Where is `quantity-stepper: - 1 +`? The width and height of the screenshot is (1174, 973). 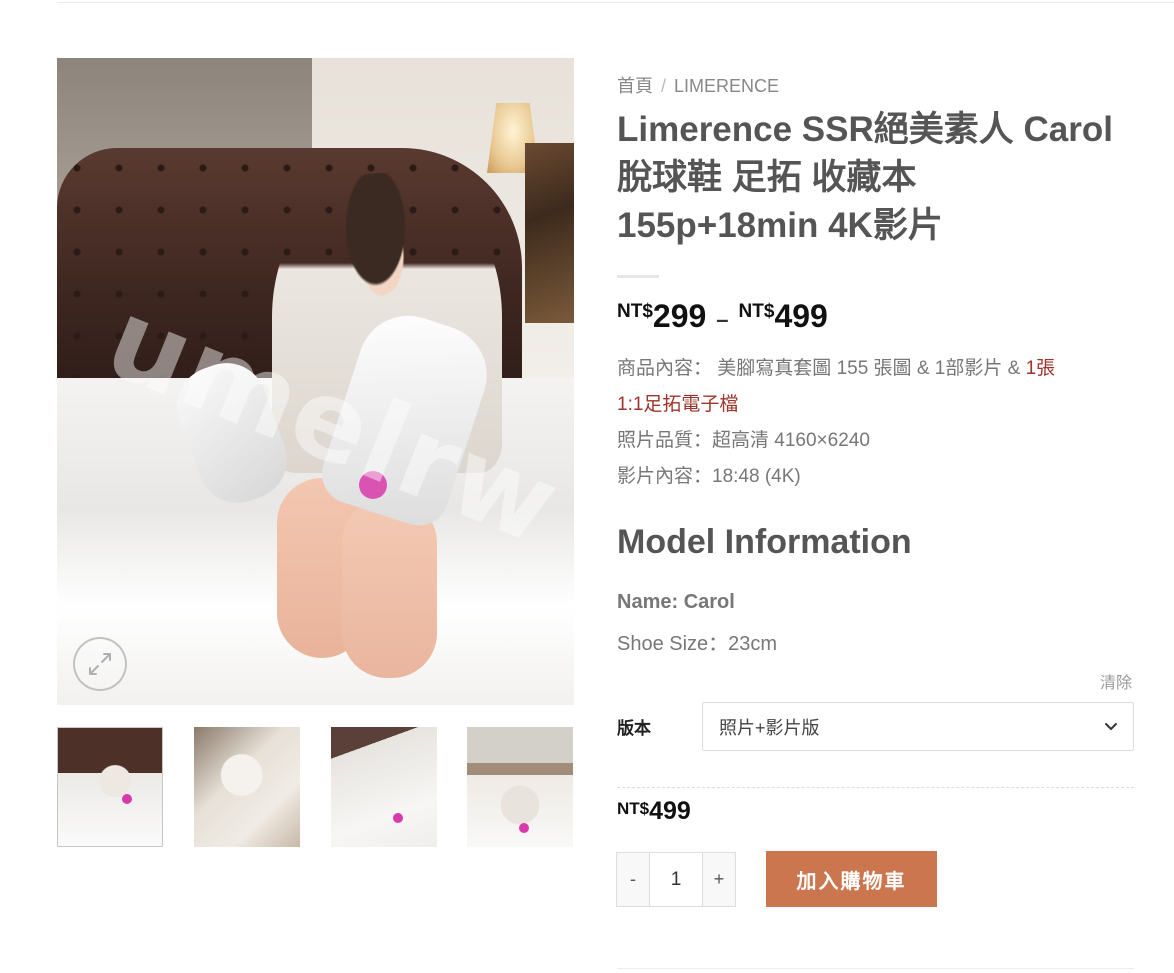 quantity-stepper: - 1 + is located at coordinates (676, 879).